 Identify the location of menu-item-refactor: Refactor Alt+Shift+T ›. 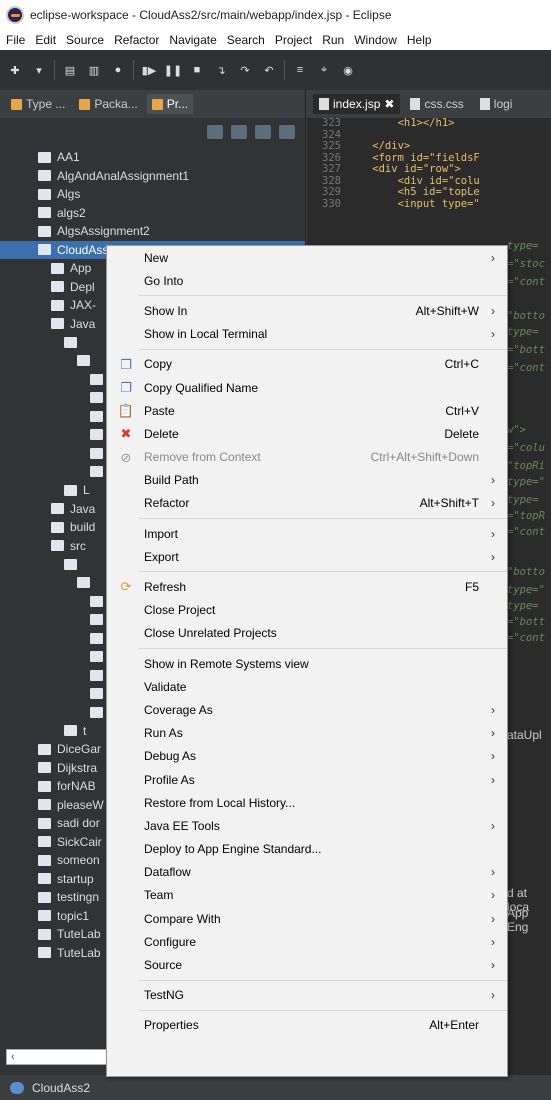
(307, 503).